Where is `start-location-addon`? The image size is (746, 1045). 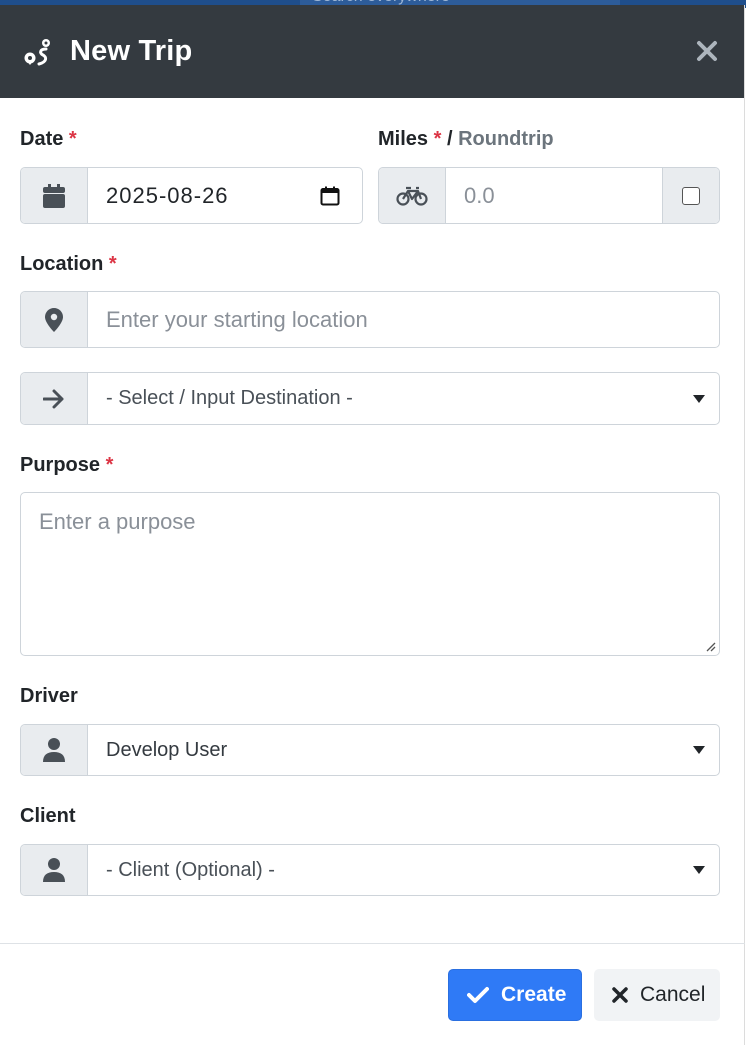
start-location-addon is located at coordinates (54, 319).